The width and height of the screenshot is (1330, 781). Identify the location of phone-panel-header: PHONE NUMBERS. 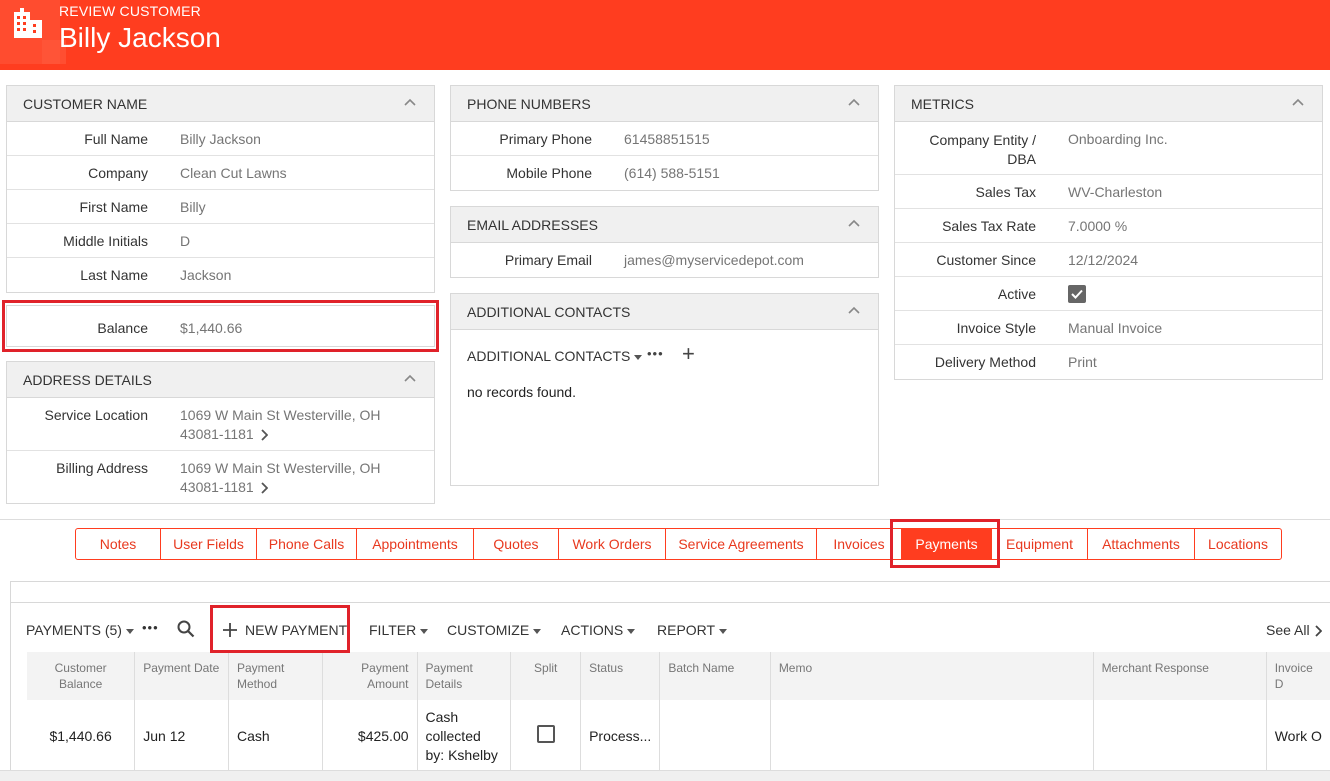
(664, 104).